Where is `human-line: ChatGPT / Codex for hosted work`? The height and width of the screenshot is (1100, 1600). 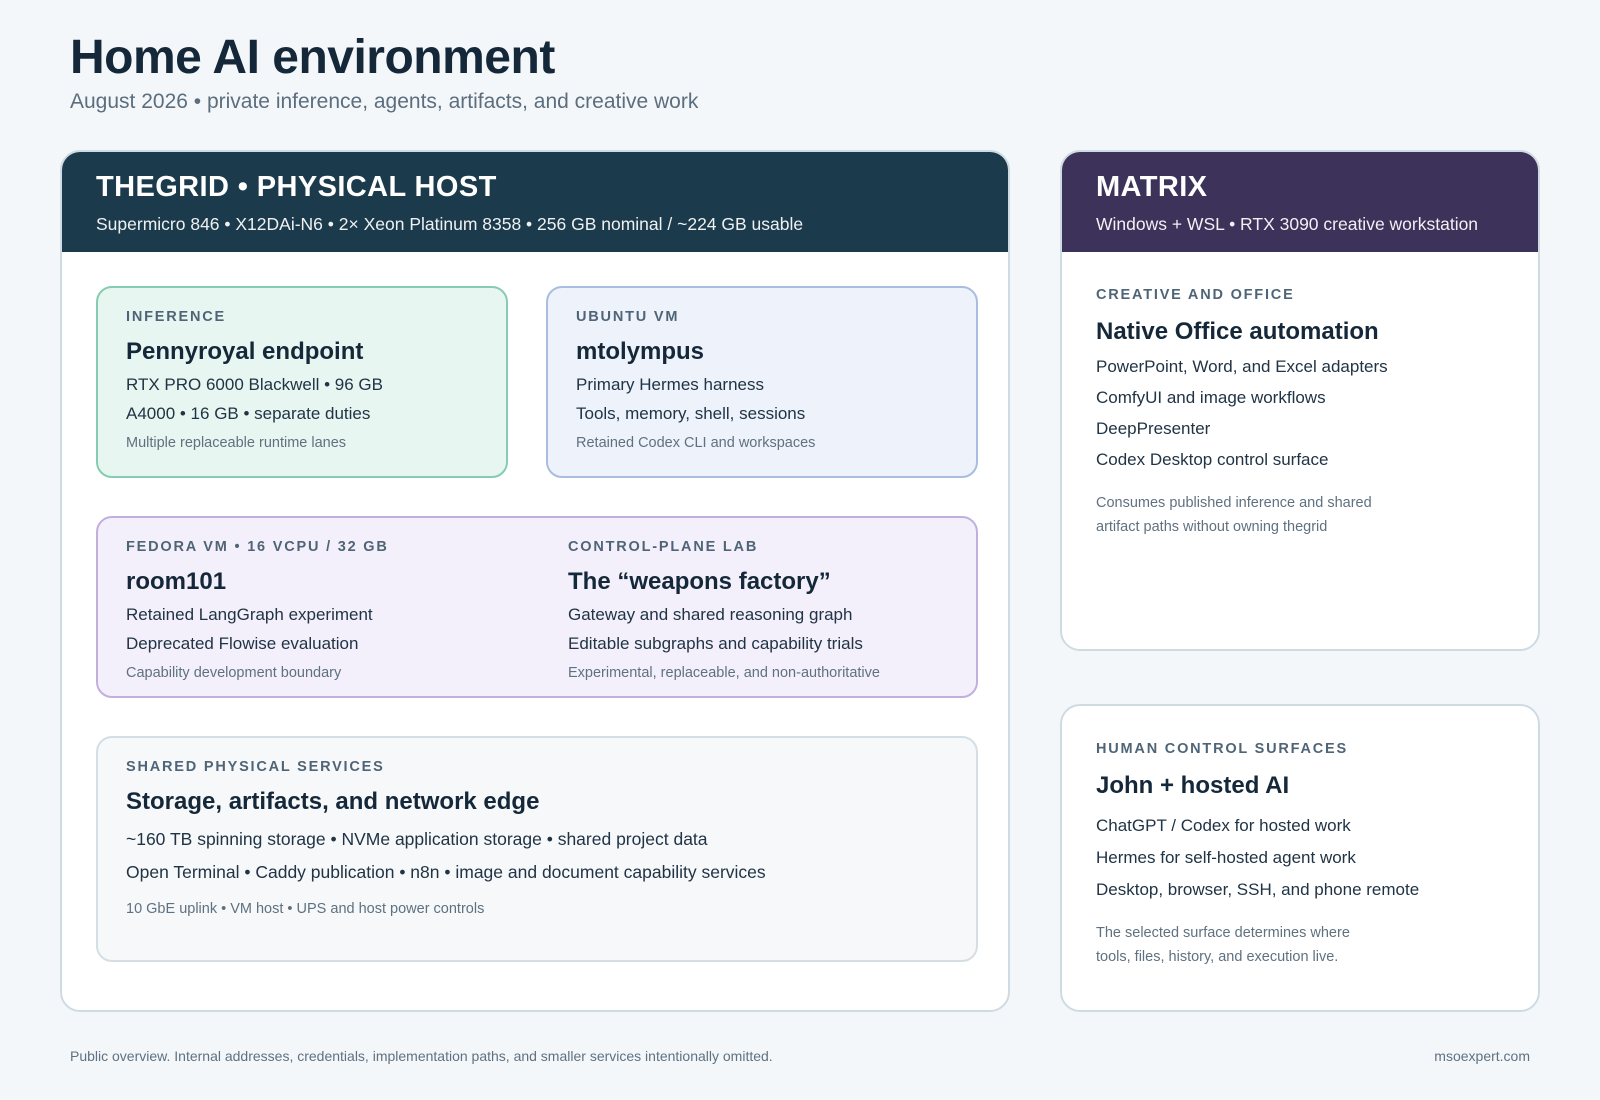 human-line: ChatGPT / Codex for hosted work is located at coordinates (1223, 825).